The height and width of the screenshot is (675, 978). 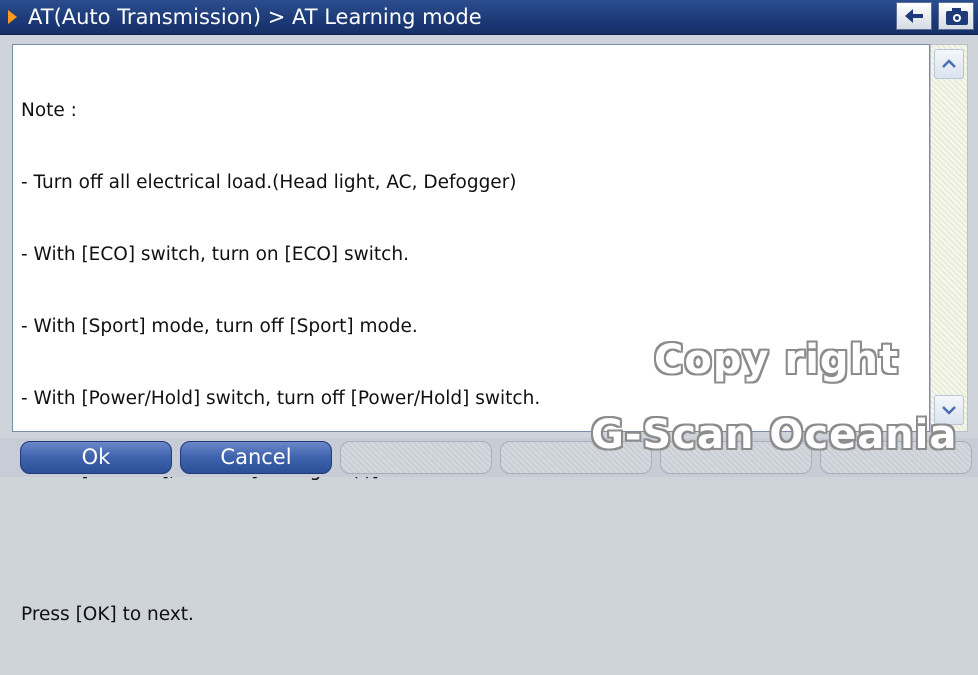 What do you see at coordinates (774, 435) in the screenshot?
I see `watermark-text: G-Scan Oceania` at bounding box center [774, 435].